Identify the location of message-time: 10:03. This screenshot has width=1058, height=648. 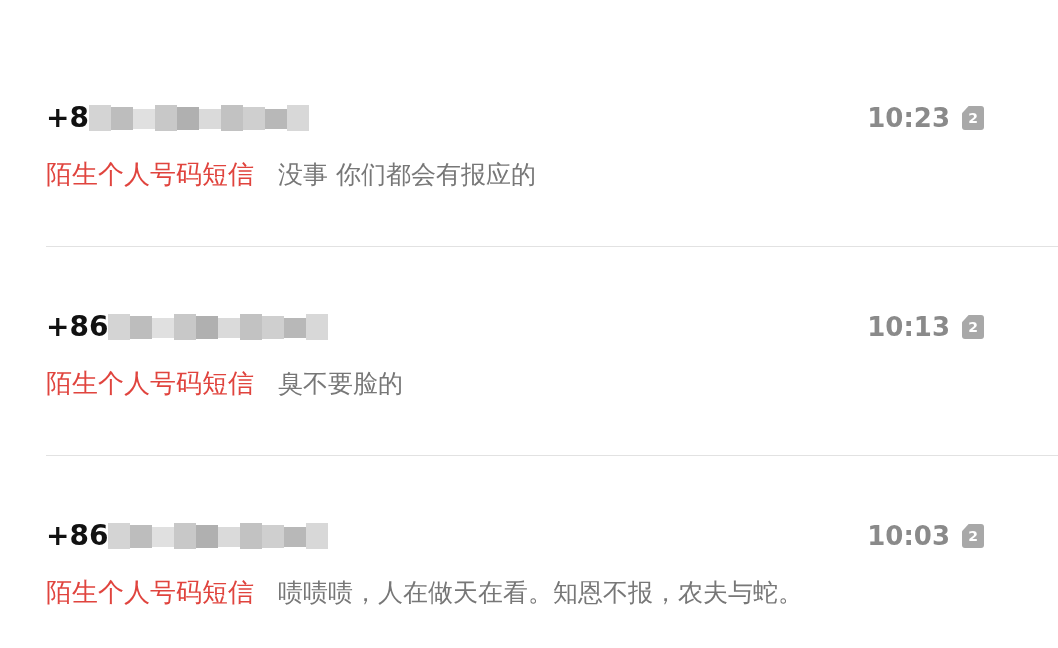
(908, 536).